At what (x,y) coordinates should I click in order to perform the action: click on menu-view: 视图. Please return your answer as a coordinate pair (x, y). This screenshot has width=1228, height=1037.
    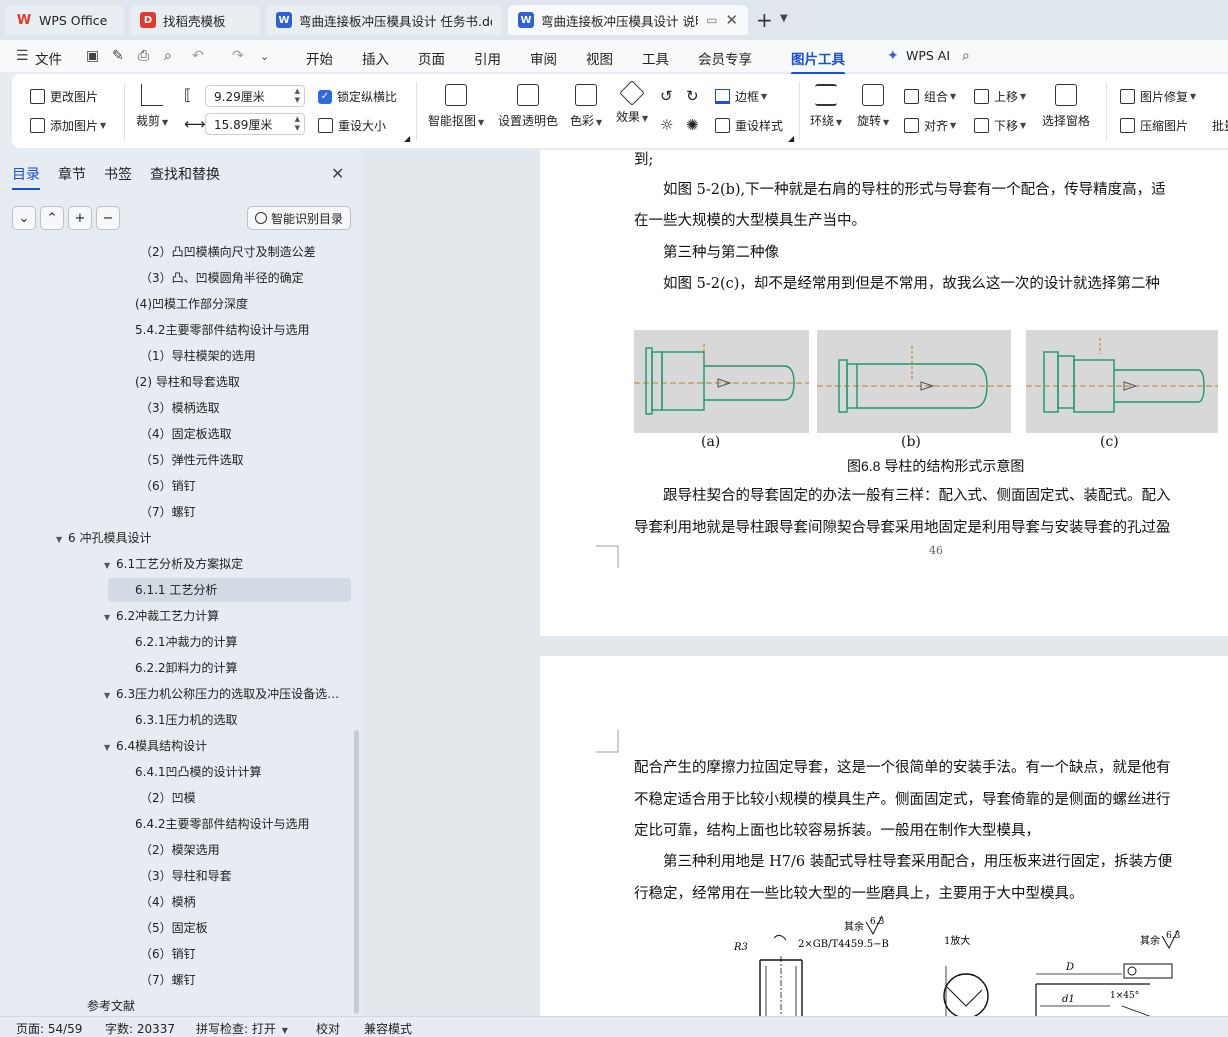
    Looking at the image, I should click on (599, 58).